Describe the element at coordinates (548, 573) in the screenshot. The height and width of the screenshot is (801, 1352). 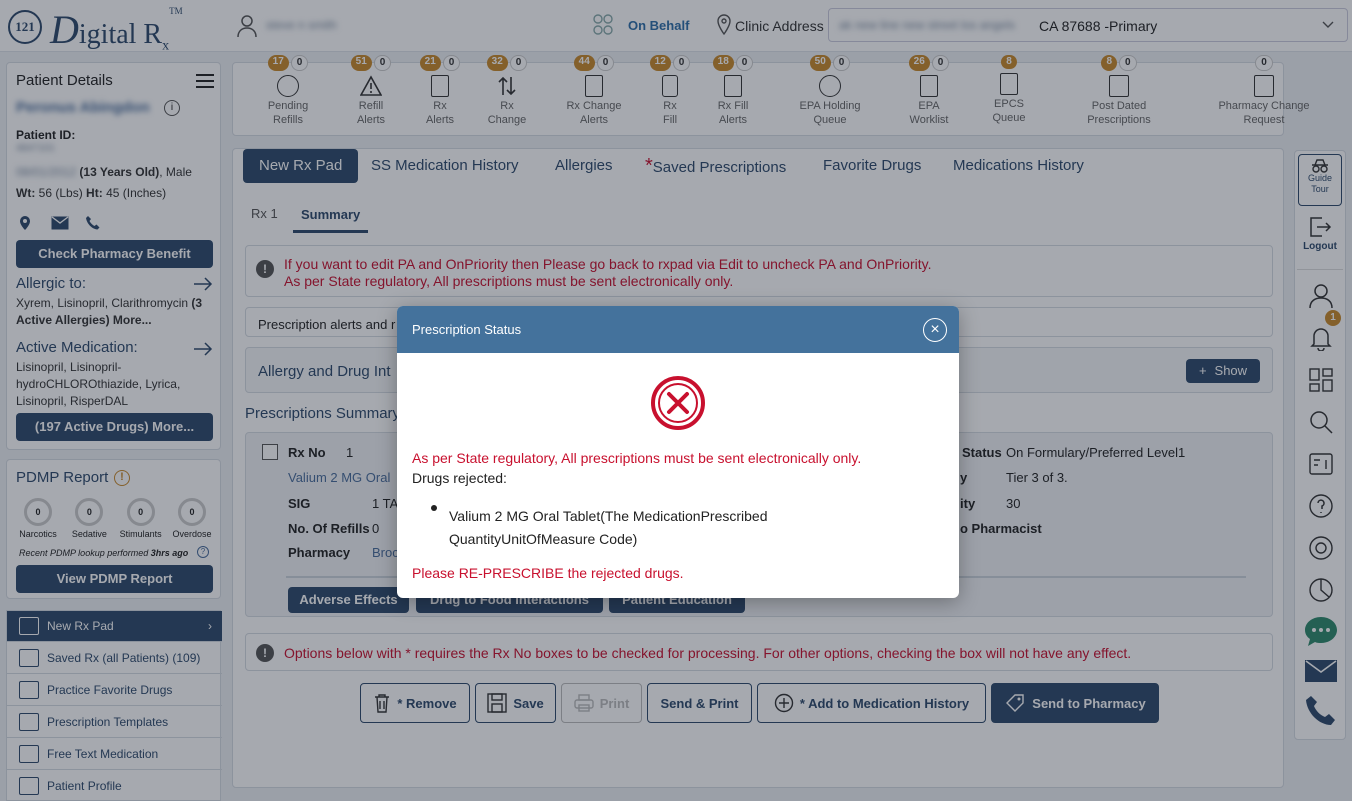
I see `represcribe-message: Please RE-PRESCRIBE the rejected drugs.` at that location.